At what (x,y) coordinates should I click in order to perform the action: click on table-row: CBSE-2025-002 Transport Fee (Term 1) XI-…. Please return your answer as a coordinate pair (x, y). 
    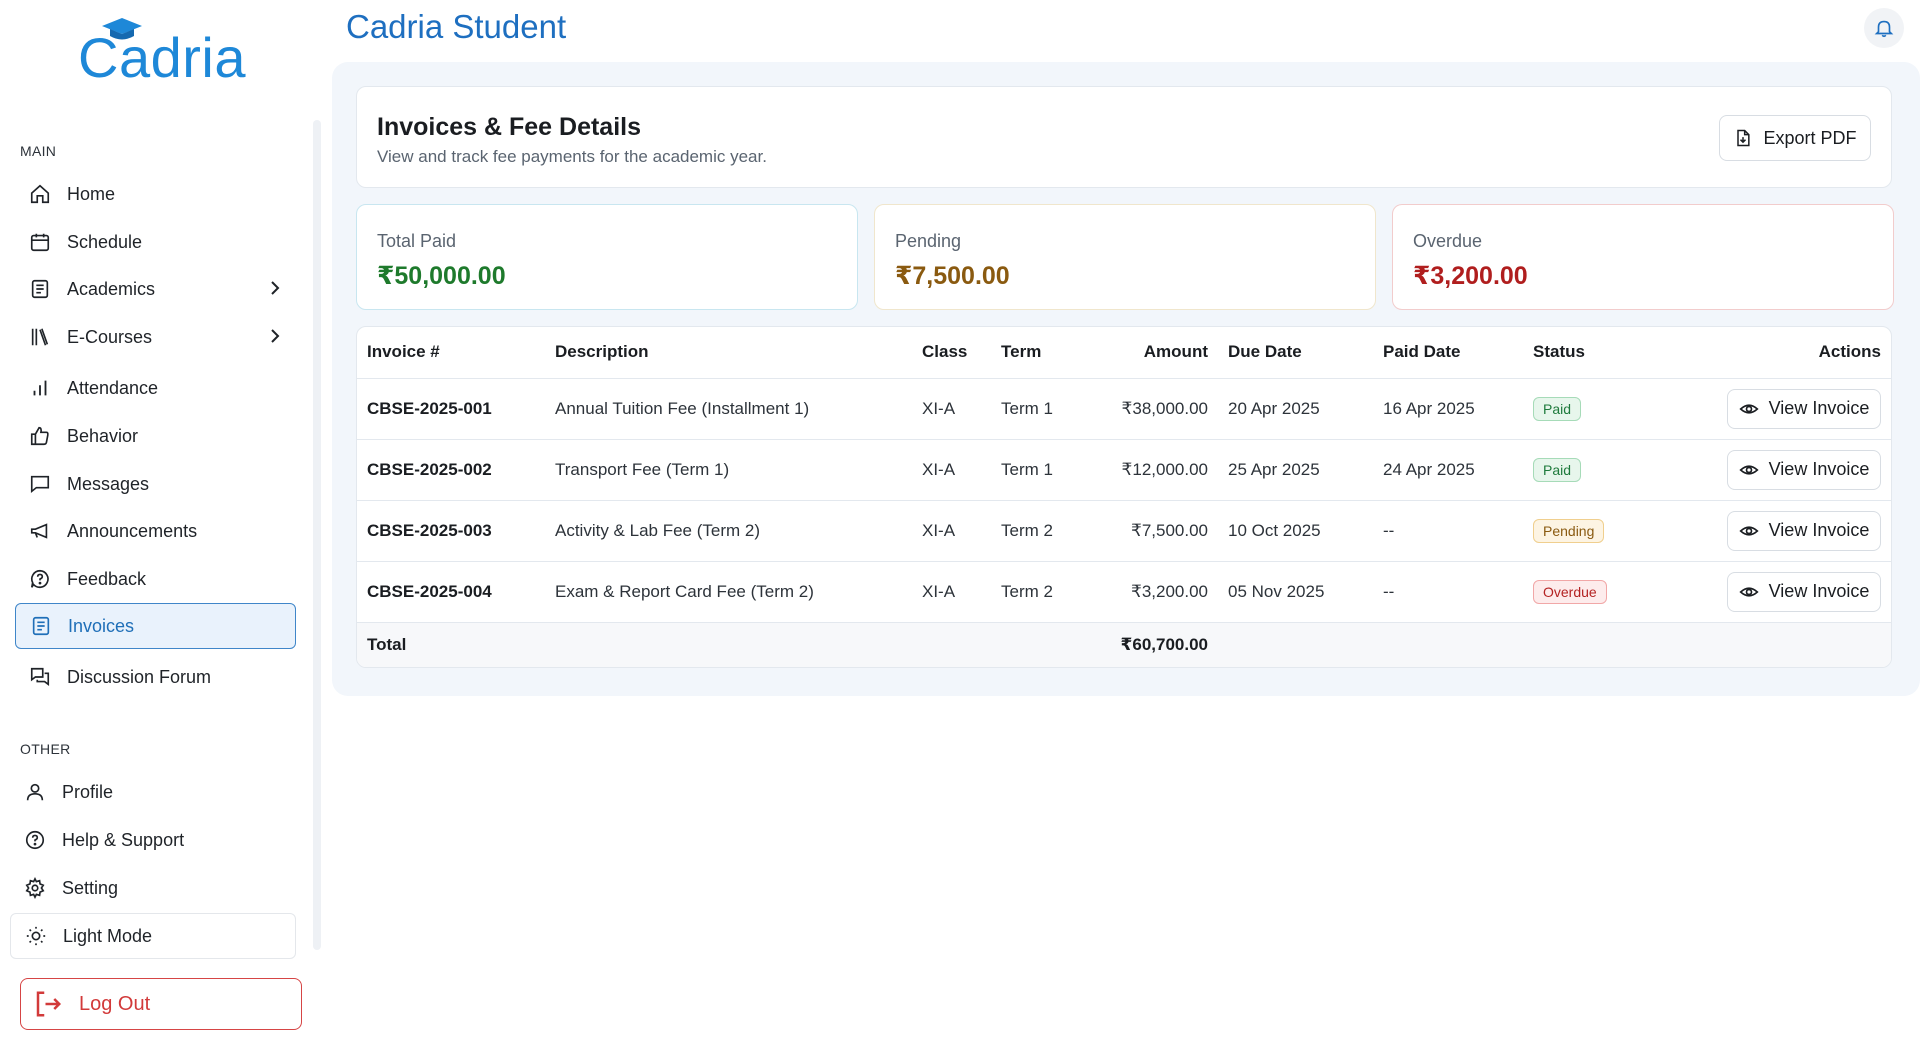
    Looking at the image, I should click on (1124, 470).